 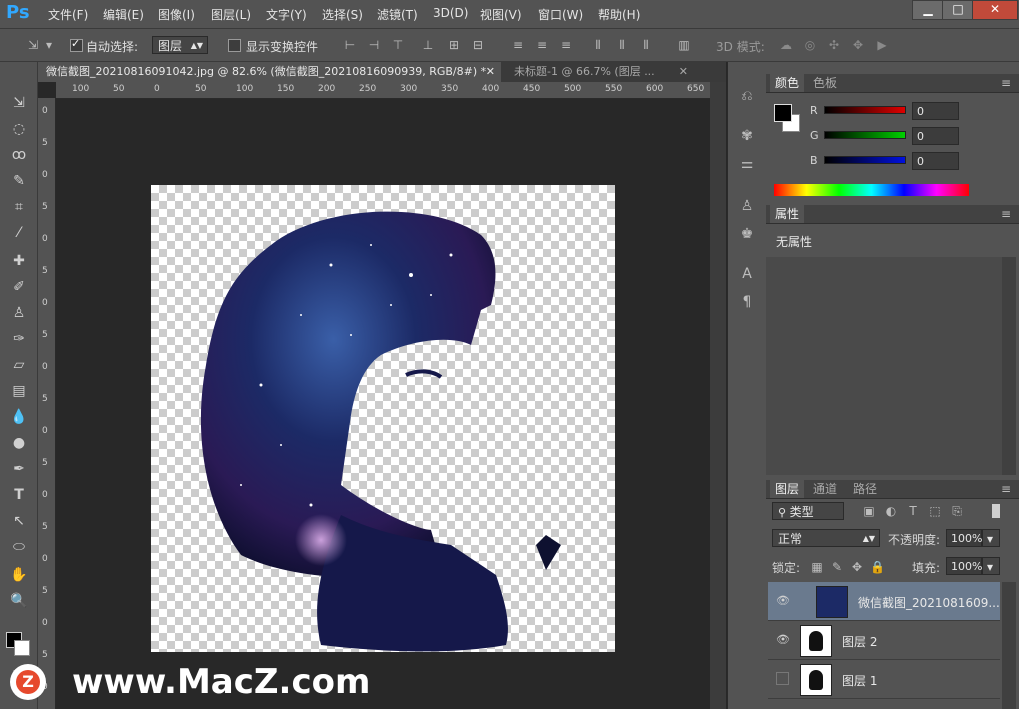 What do you see at coordinates (560, 14) in the screenshot?
I see `menu-window: 窗口(W)` at bounding box center [560, 14].